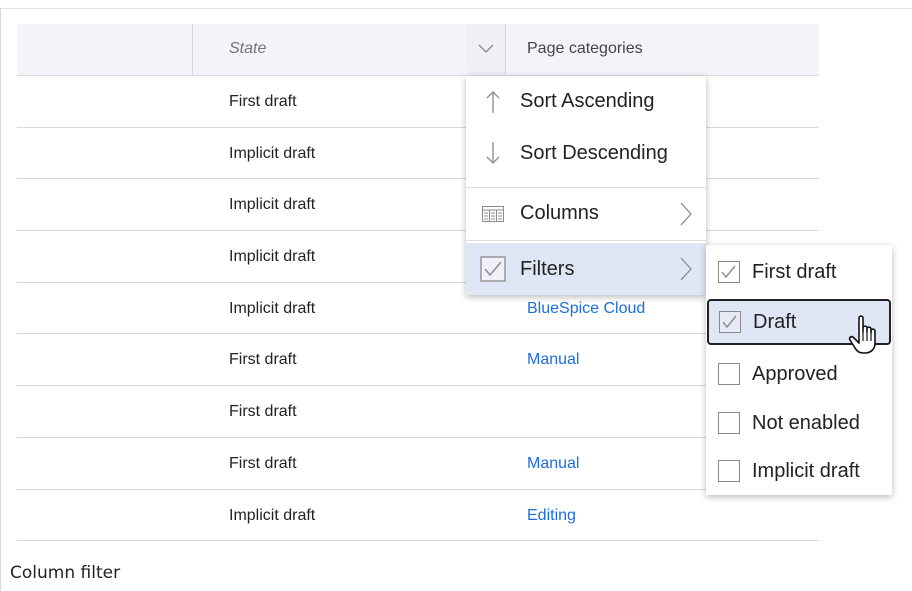  I want to click on menu-item-sort-ascending: Sort Ascending, so click(586, 101).